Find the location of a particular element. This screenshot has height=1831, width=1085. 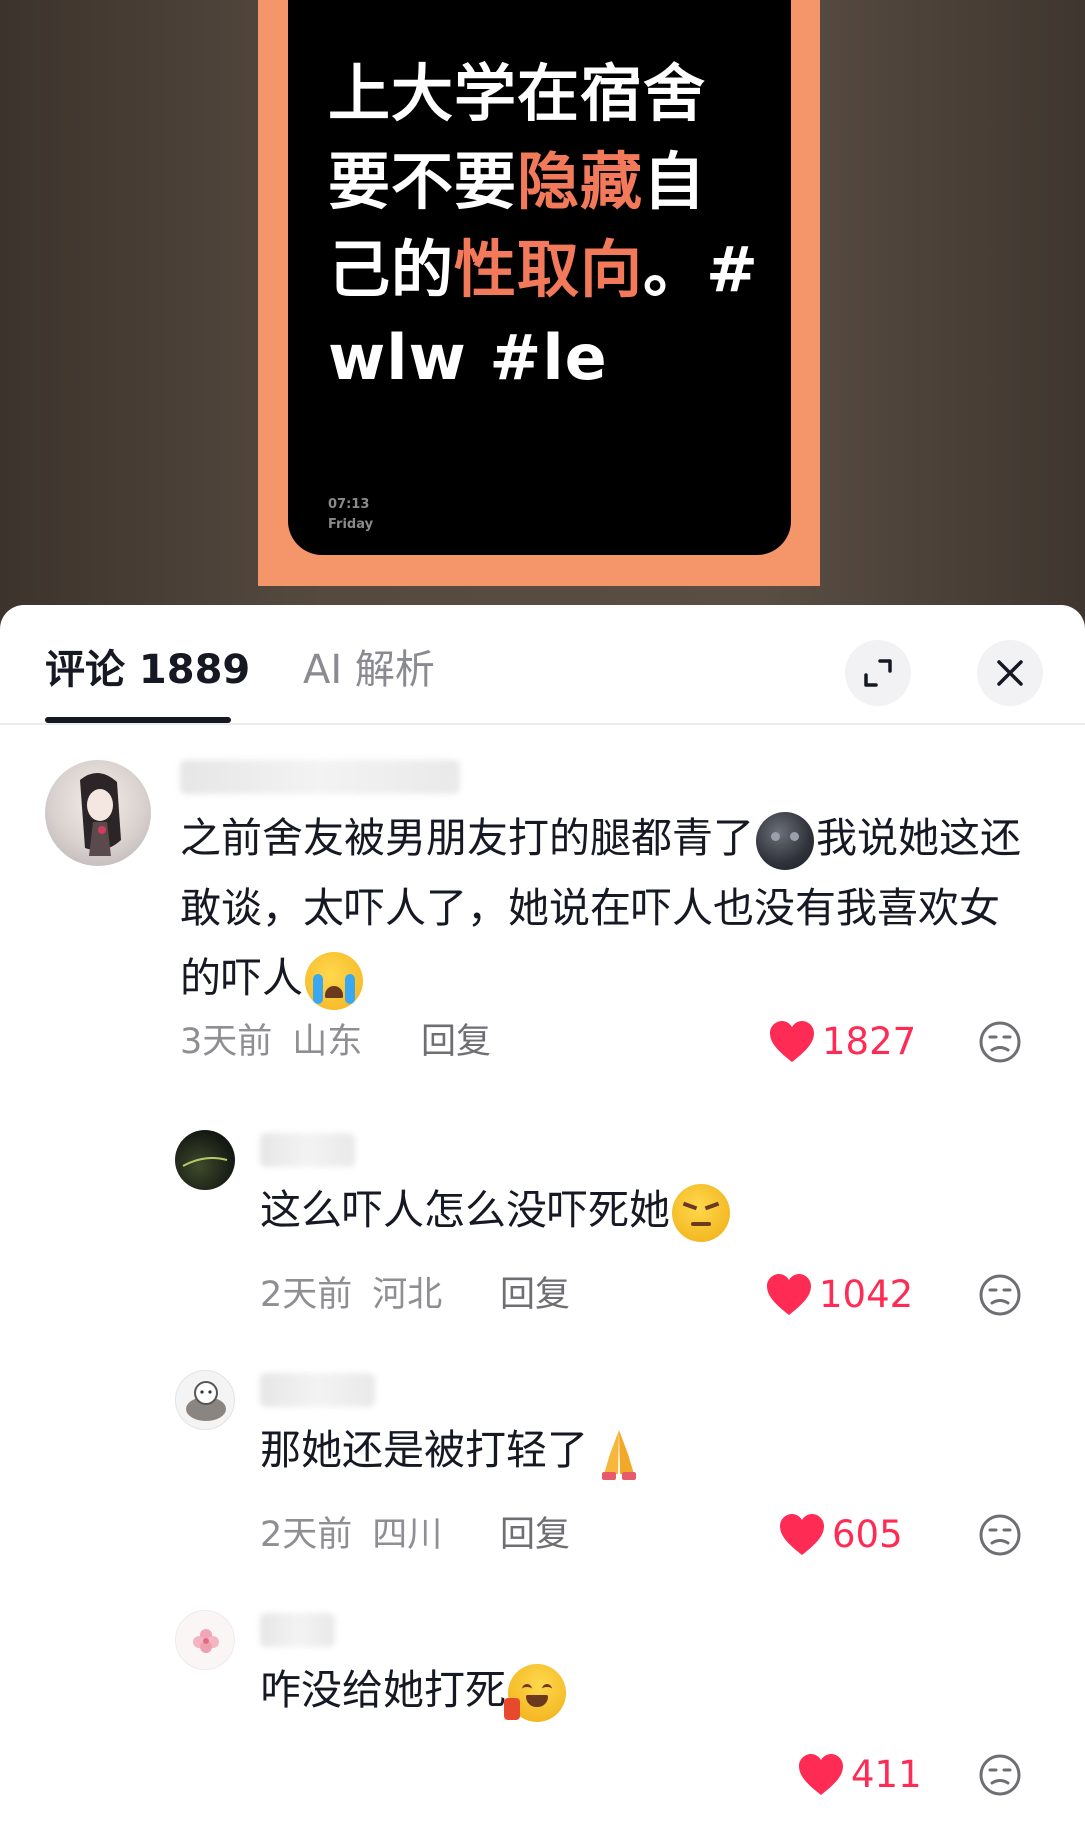

like-count: 411 is located at coordinates (886, 1774).